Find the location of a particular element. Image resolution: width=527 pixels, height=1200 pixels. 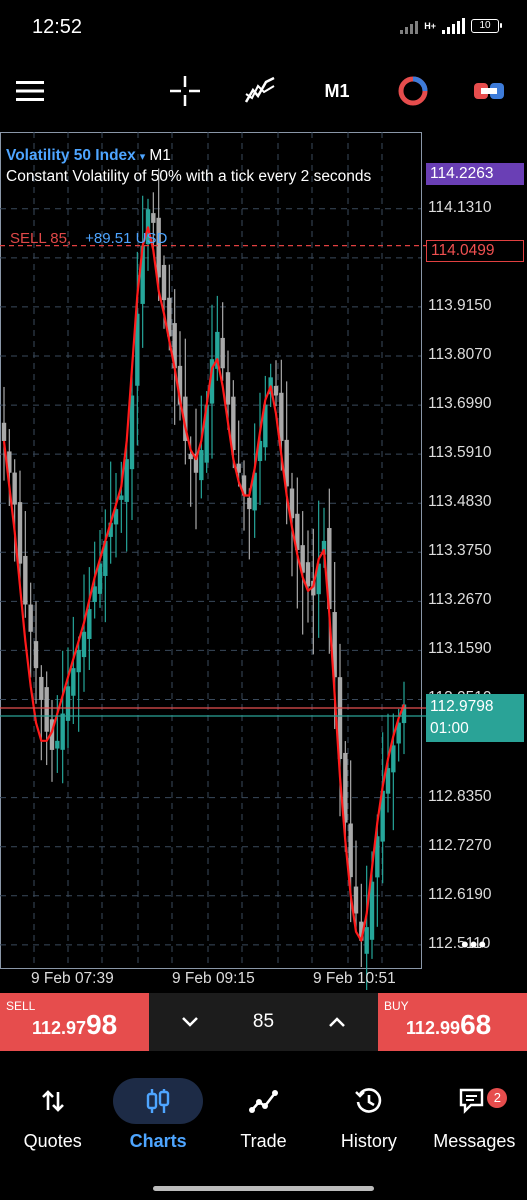

quantity-panel: 85 is located at coordinates (263, 1022).